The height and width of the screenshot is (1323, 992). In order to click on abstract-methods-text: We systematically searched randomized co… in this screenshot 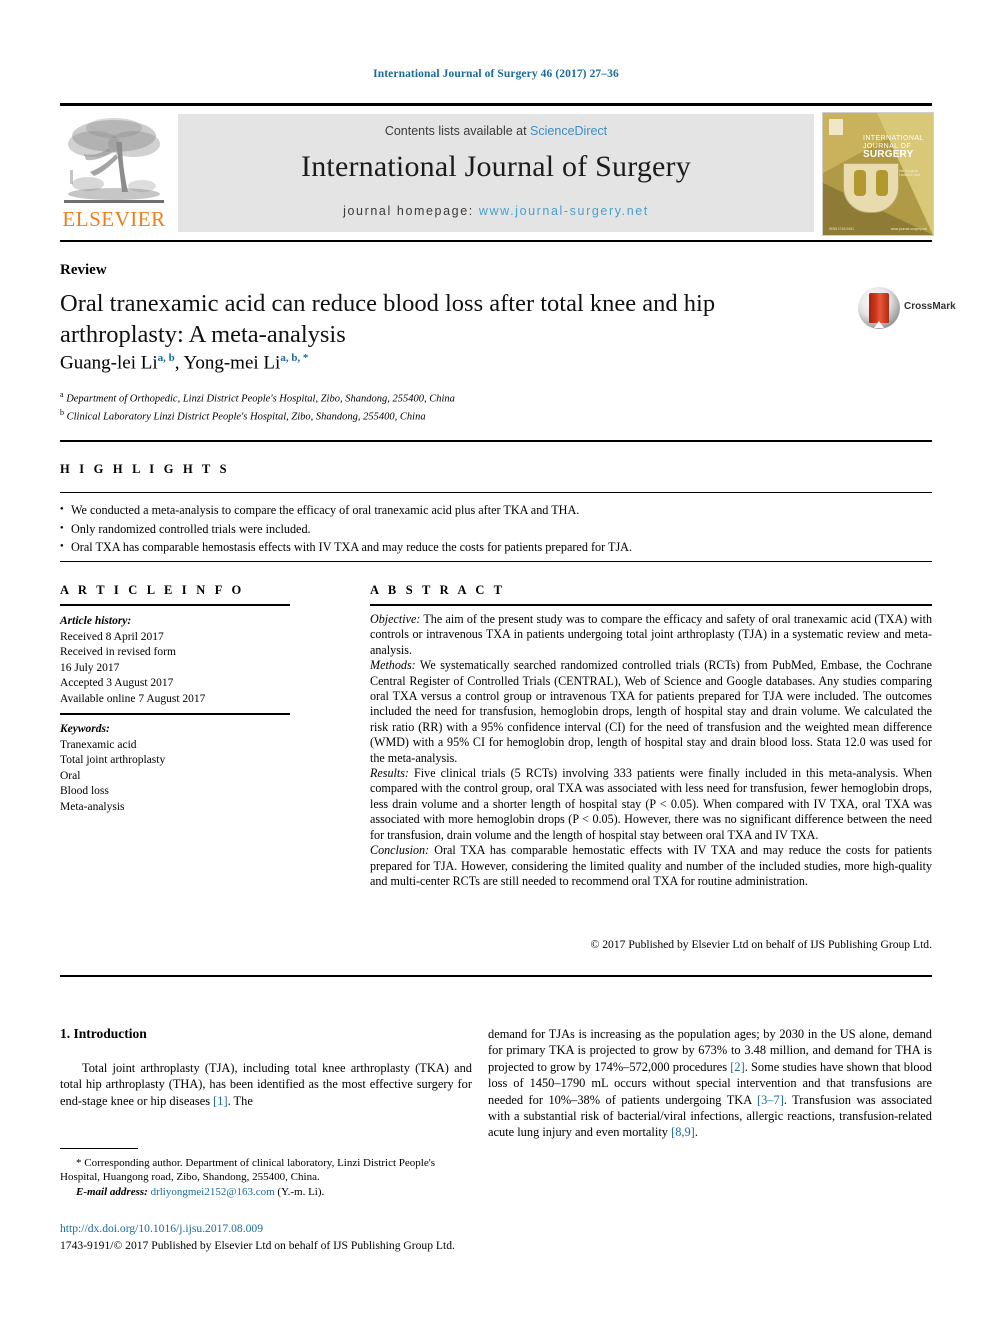, I will do `click(651, 711)`.